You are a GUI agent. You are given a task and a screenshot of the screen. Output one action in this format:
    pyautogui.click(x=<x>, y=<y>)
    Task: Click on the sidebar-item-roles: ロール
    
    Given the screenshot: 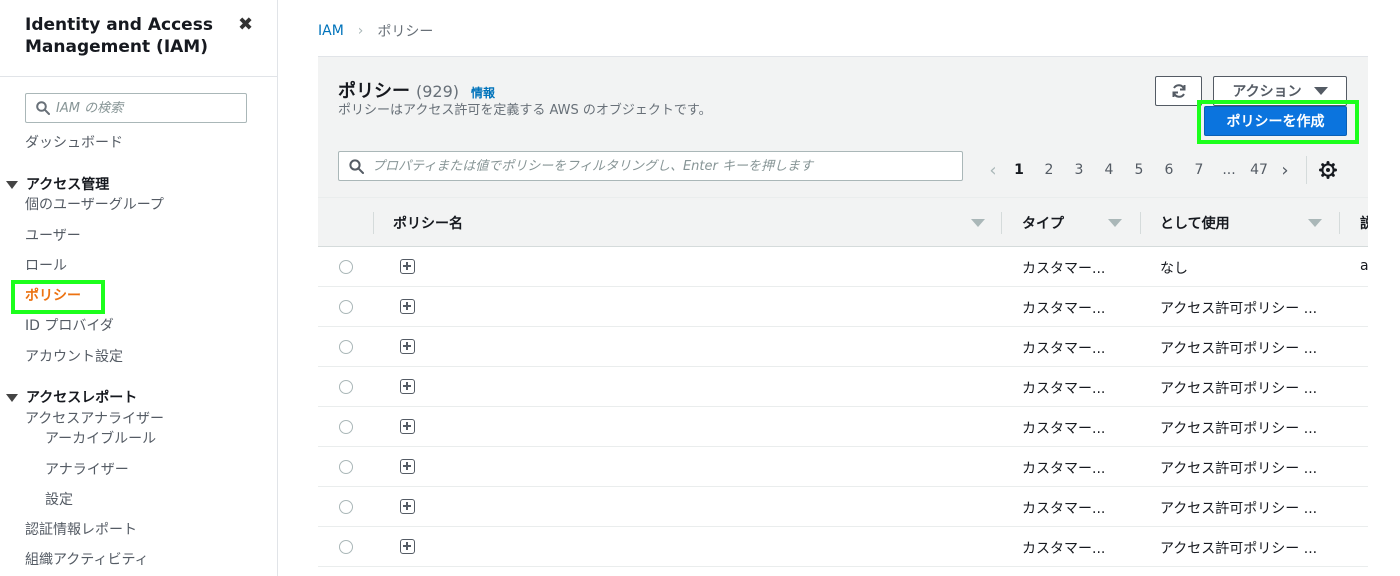 What is the action you would take?
    pyautogui.click(x=46, y=266)
    